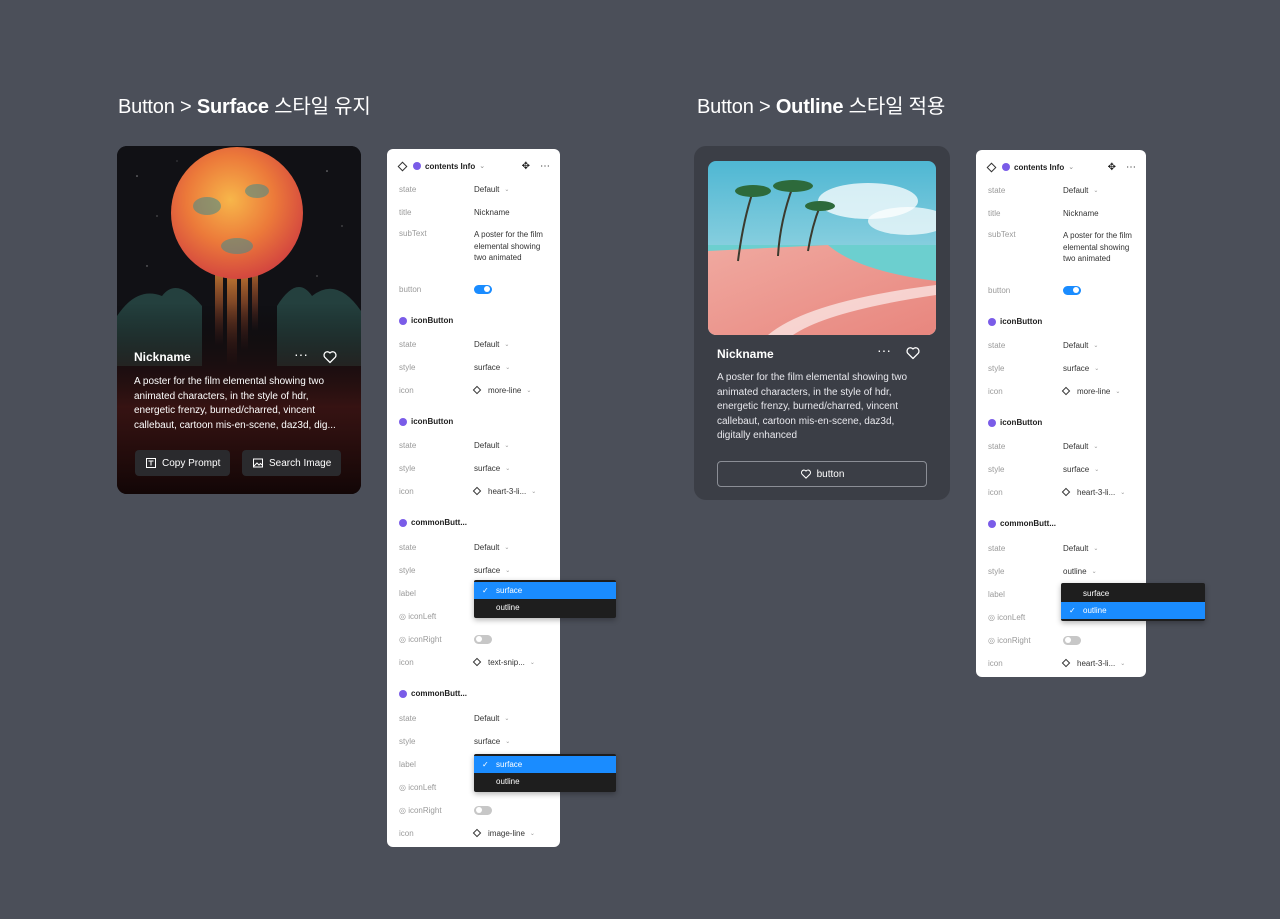 The height and width of the screenshot is (919, 1280). I want to click on left-heading: Button > Surface 스타일 유지, so click(244, 104).